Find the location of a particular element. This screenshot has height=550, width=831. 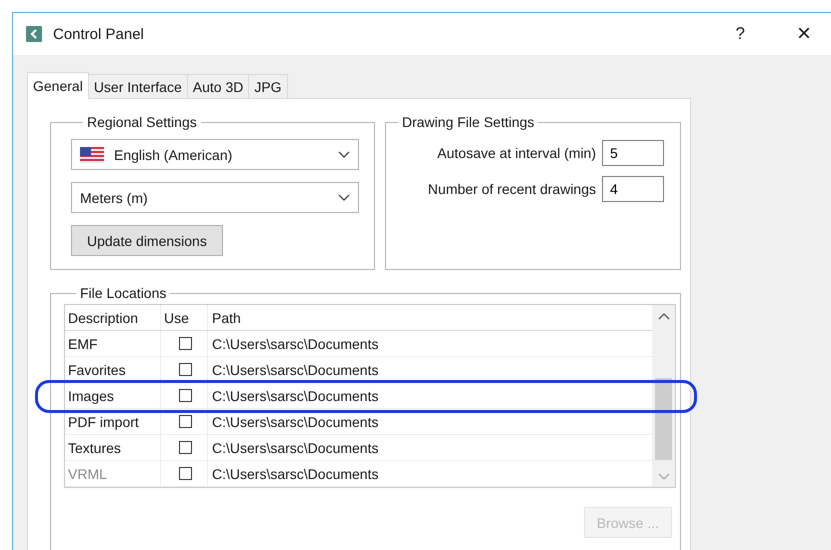

table-cell: Favorites is located at coordinates (113, 369).